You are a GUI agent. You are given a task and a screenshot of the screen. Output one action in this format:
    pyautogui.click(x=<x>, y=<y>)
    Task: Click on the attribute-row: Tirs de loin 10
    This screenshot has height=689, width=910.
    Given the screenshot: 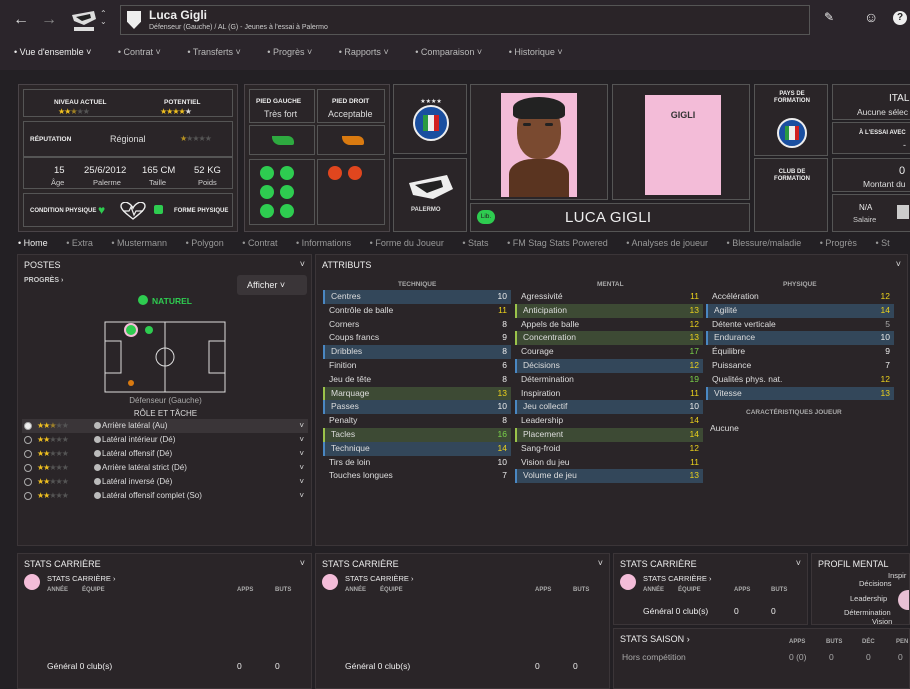 What is the action you would take?
    pyautogui.click(x=417, y=463)
    